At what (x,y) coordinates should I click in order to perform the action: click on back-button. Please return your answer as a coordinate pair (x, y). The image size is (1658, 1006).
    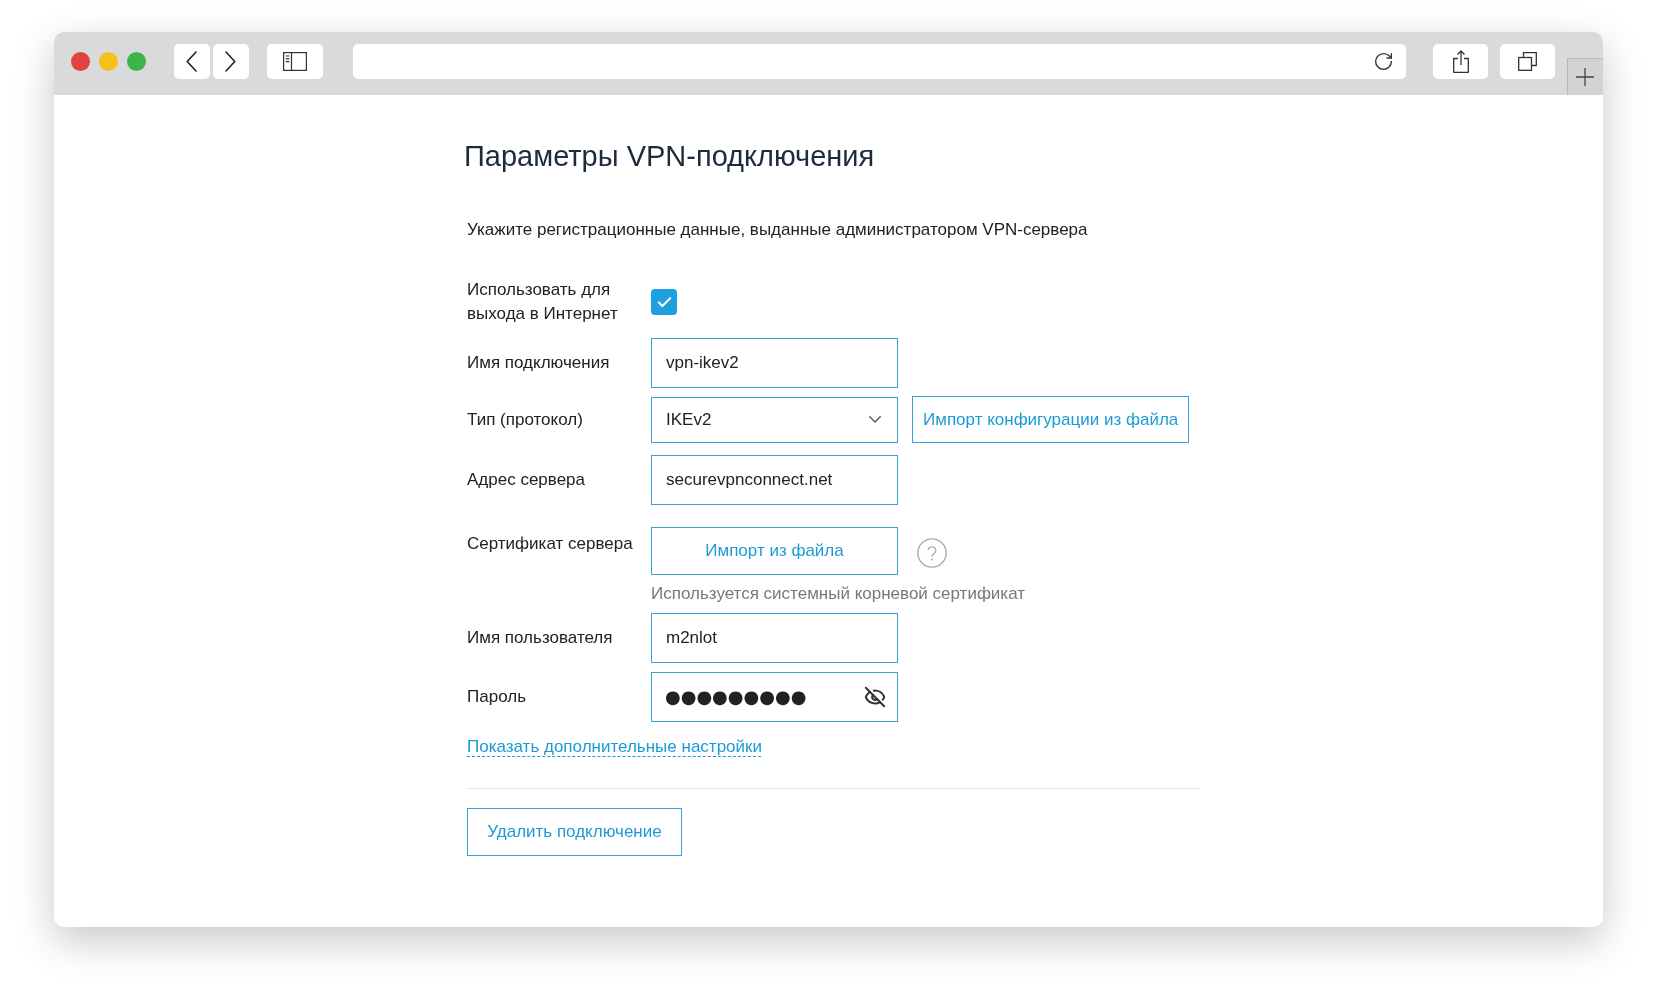
    Looking at the image, I should click on (192, 61).